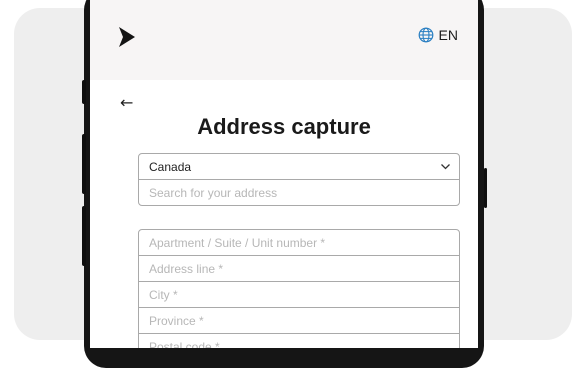 Image resolution: width=586 pixels, height=368 pixels. Describe the element at coordinates (299, 166) in the screenshot. I see `country-select: Canada` at that location.